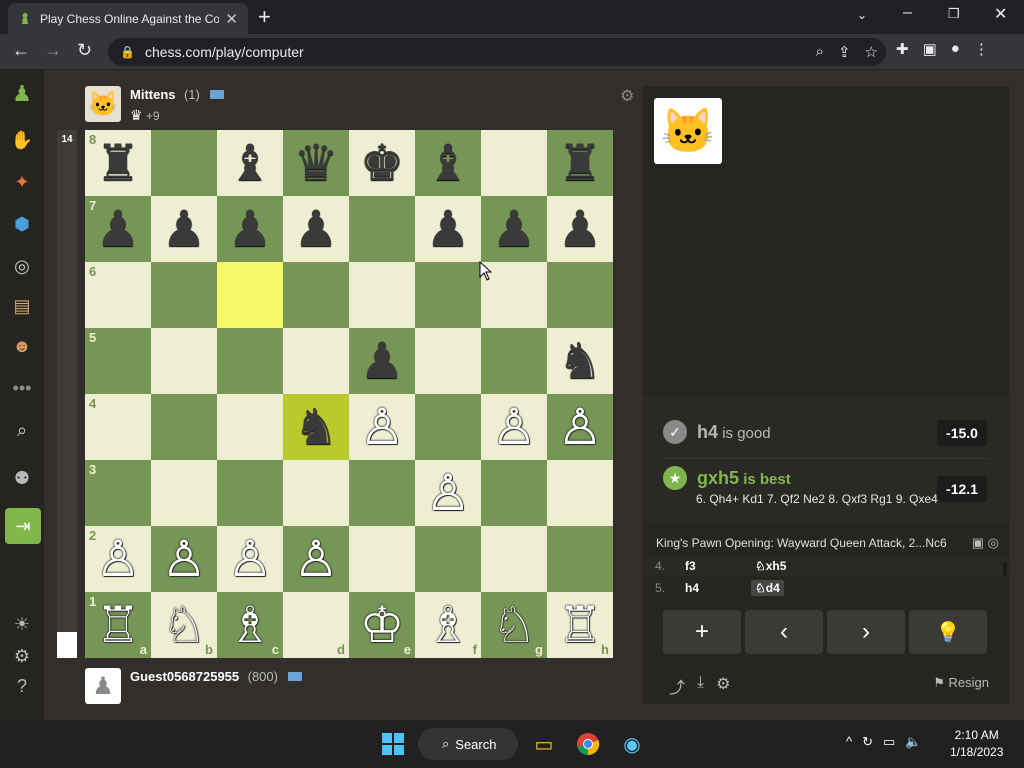  Describe the element at coordinates (382, 559) in the screenshot. I see `square-e2` at that location.